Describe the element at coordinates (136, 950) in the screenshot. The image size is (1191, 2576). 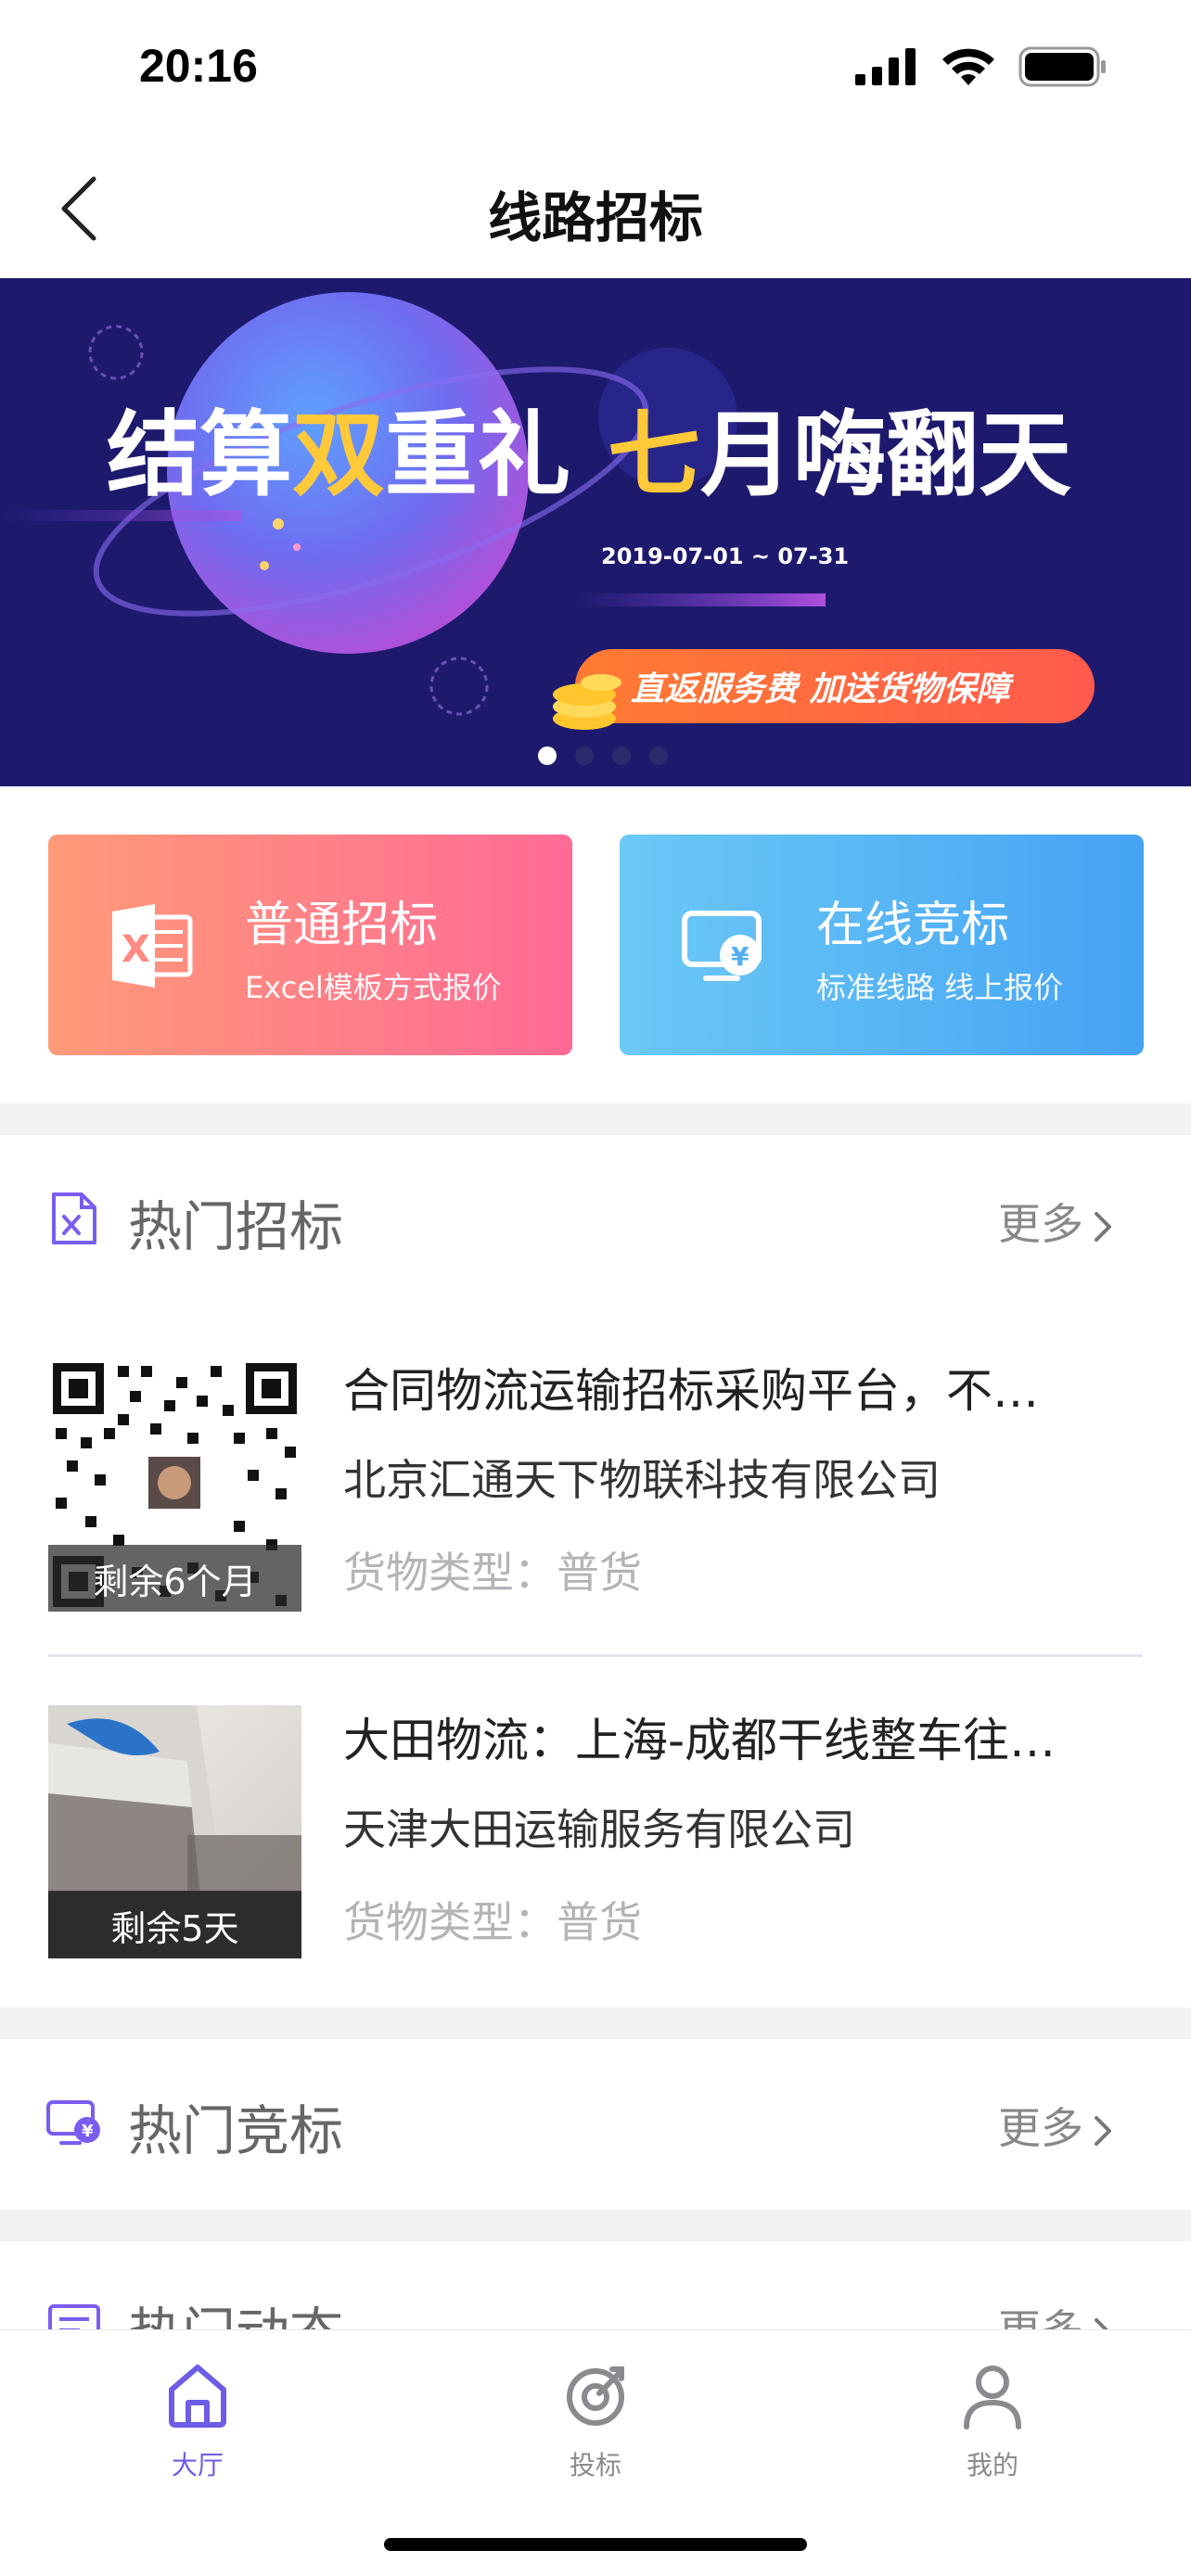
I see `svg-text: X` at that location.